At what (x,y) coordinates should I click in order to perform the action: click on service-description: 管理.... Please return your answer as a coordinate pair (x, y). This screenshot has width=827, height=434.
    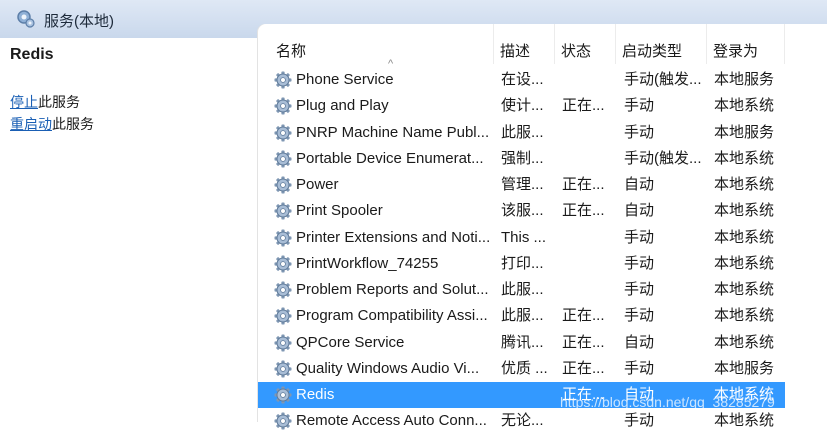
    Looking at the image, I should click on (522, 184).